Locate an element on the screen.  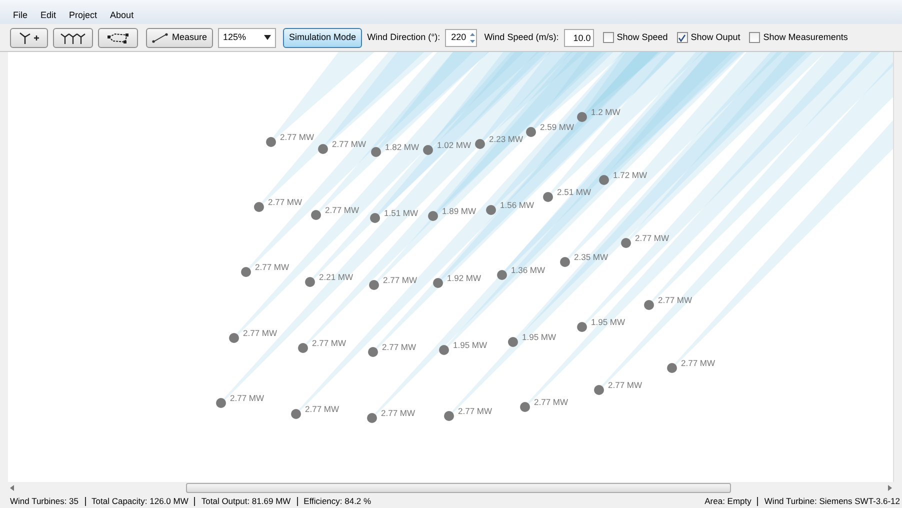
simulation-mode-button: Simulation Mode is located at coordinates (322, 38).